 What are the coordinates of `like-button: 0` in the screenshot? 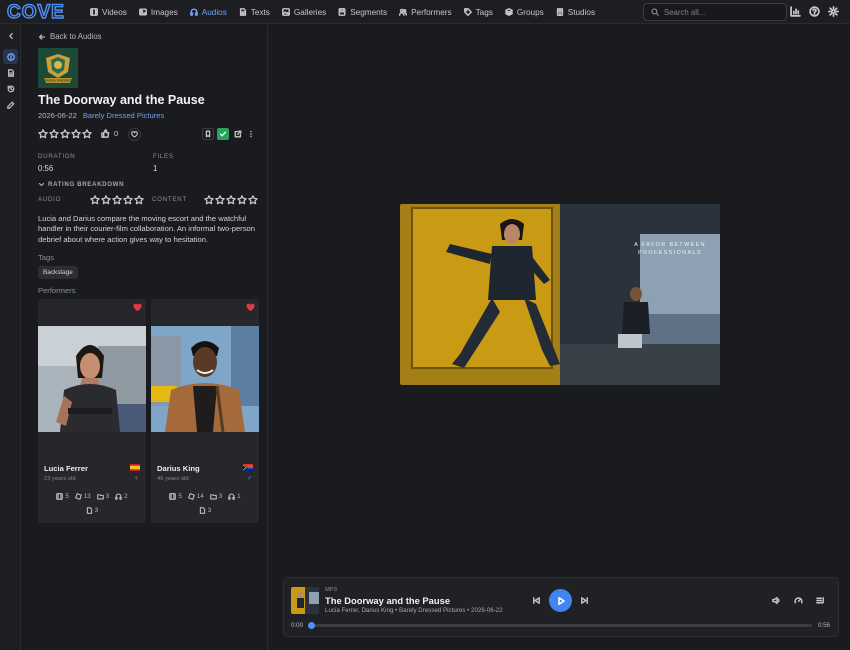 It's located at (109, 133).